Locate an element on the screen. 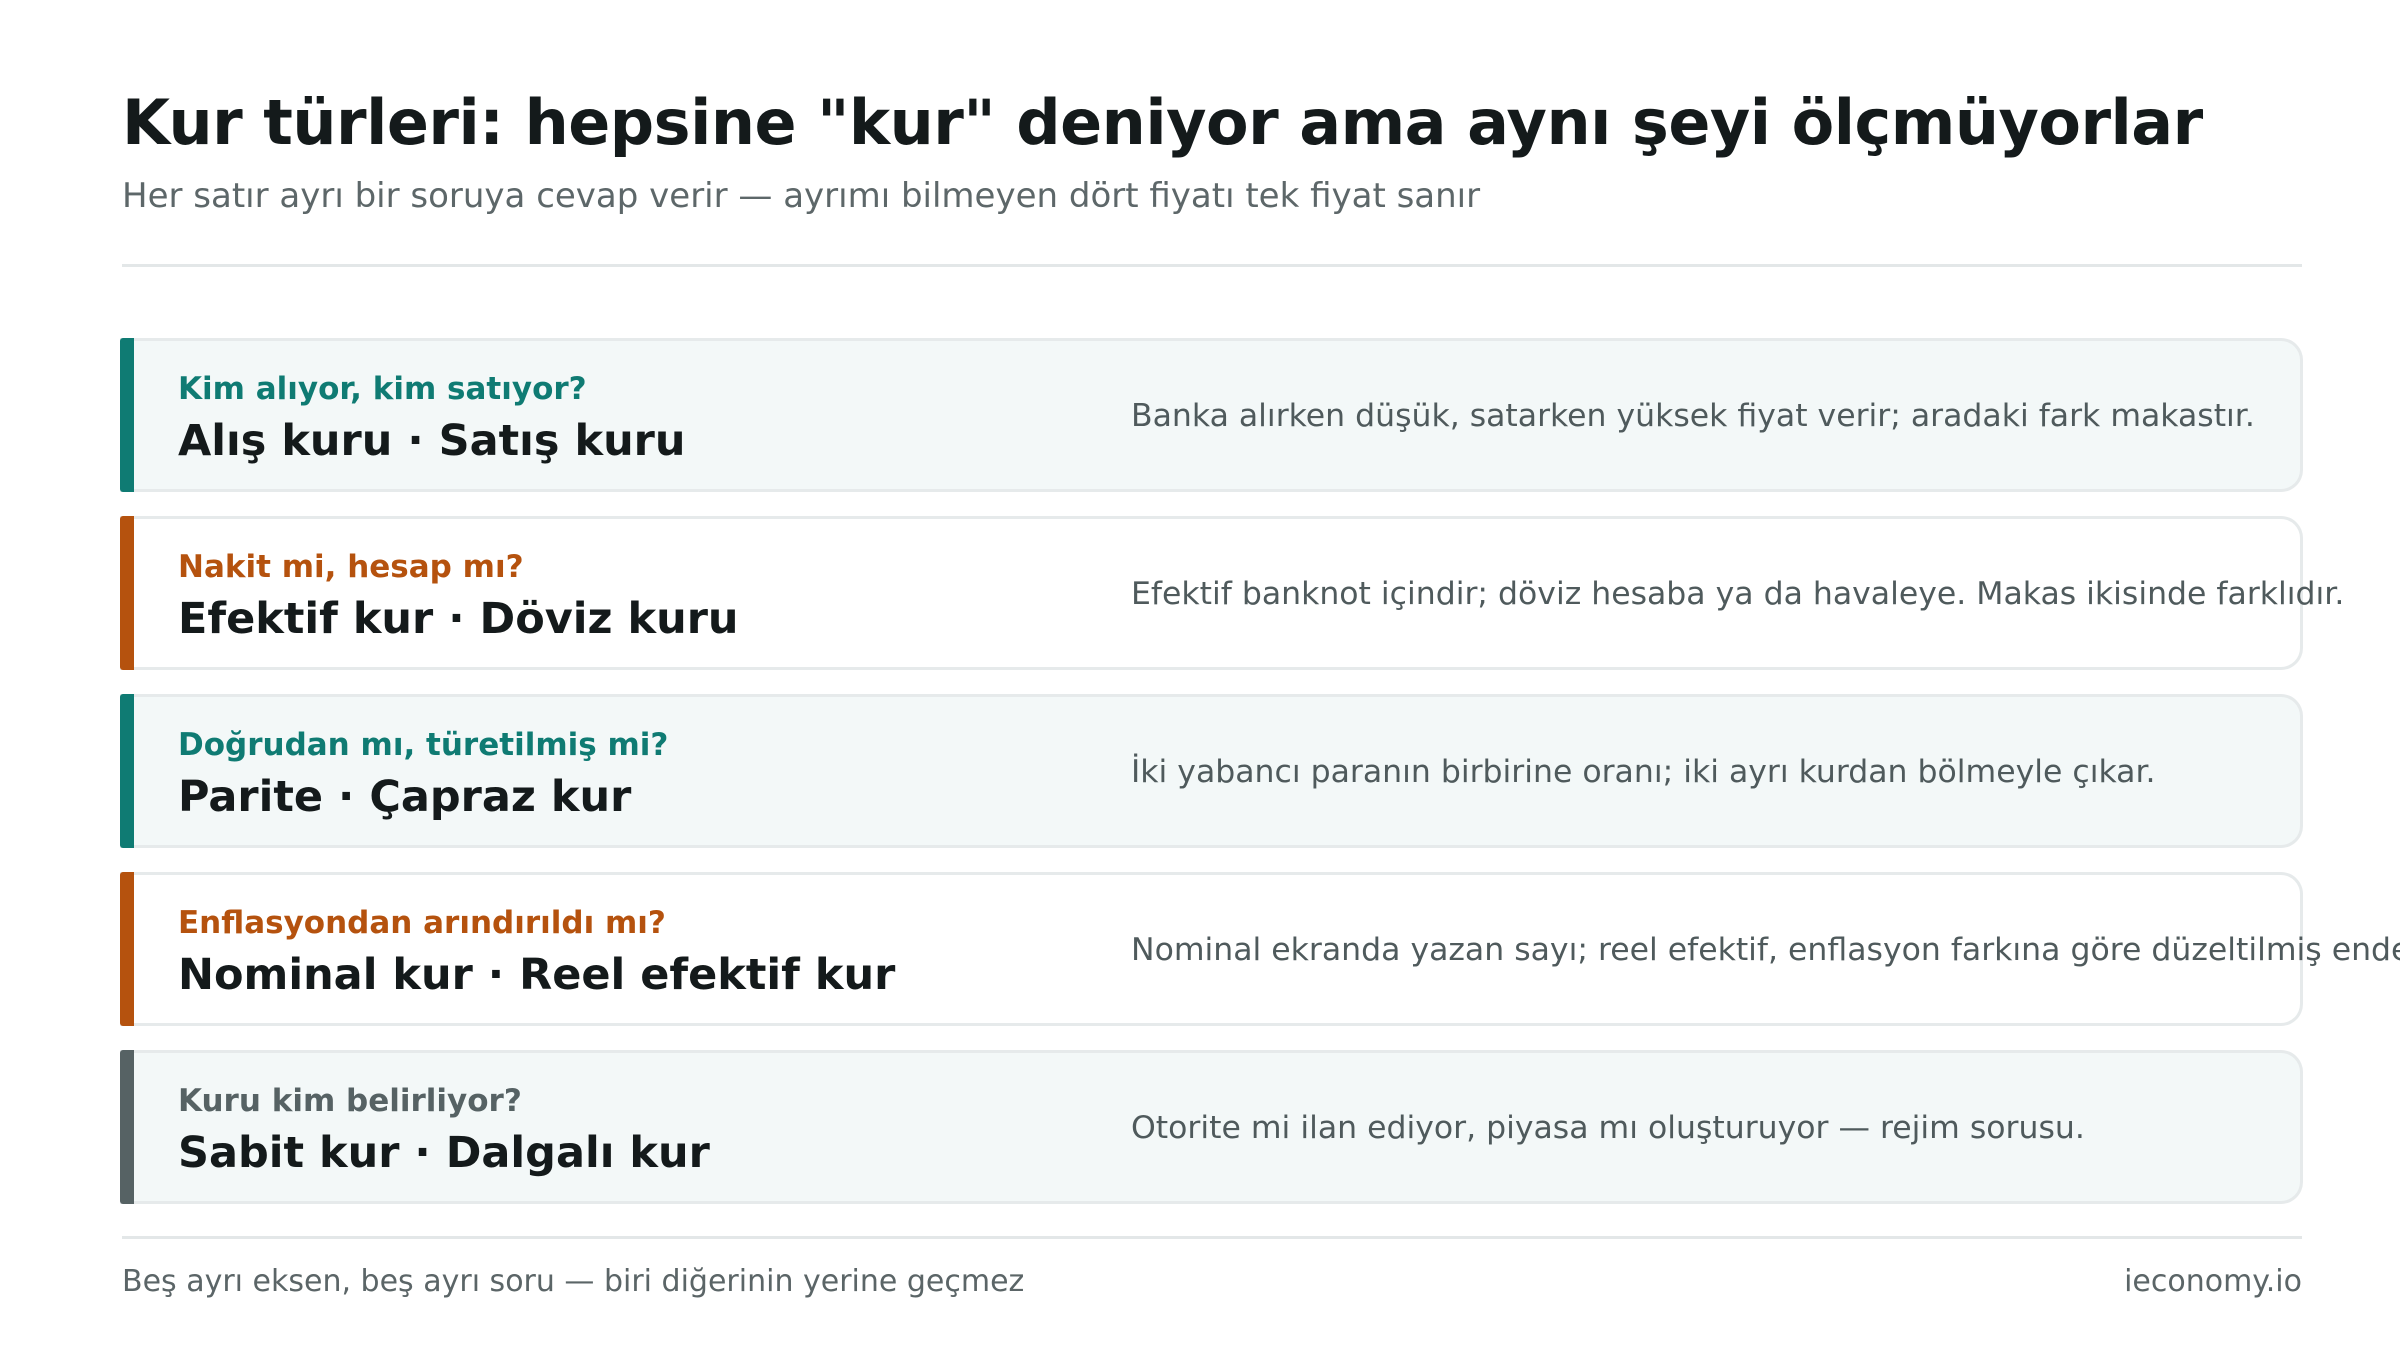 Image resolution: width=2400 pixels, height=1350 pixels. bottom-divider is located at coordinates (1212, 1237).